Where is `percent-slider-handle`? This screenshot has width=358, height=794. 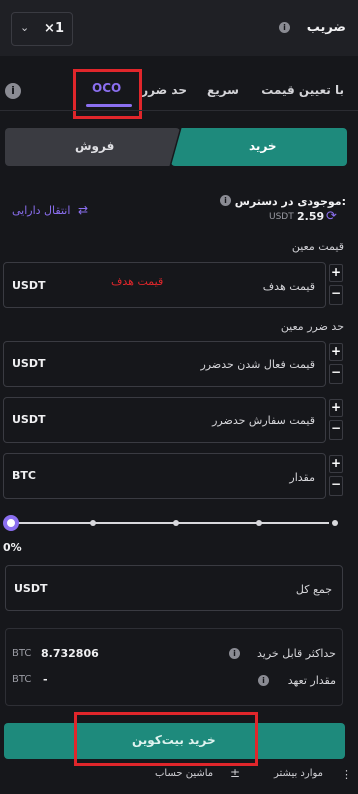
percent-slider-handle is located at coordinates (11, 523).